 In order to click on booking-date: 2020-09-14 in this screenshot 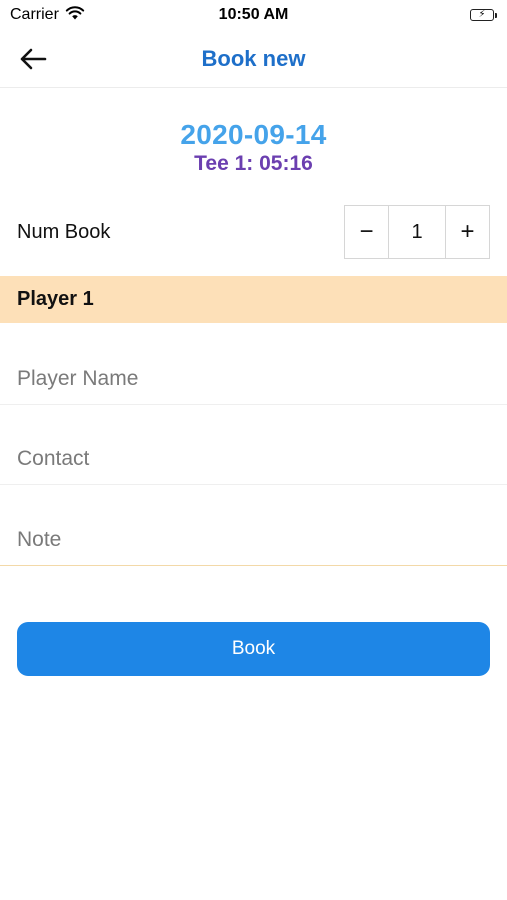, I will do `click(253, 134)`.